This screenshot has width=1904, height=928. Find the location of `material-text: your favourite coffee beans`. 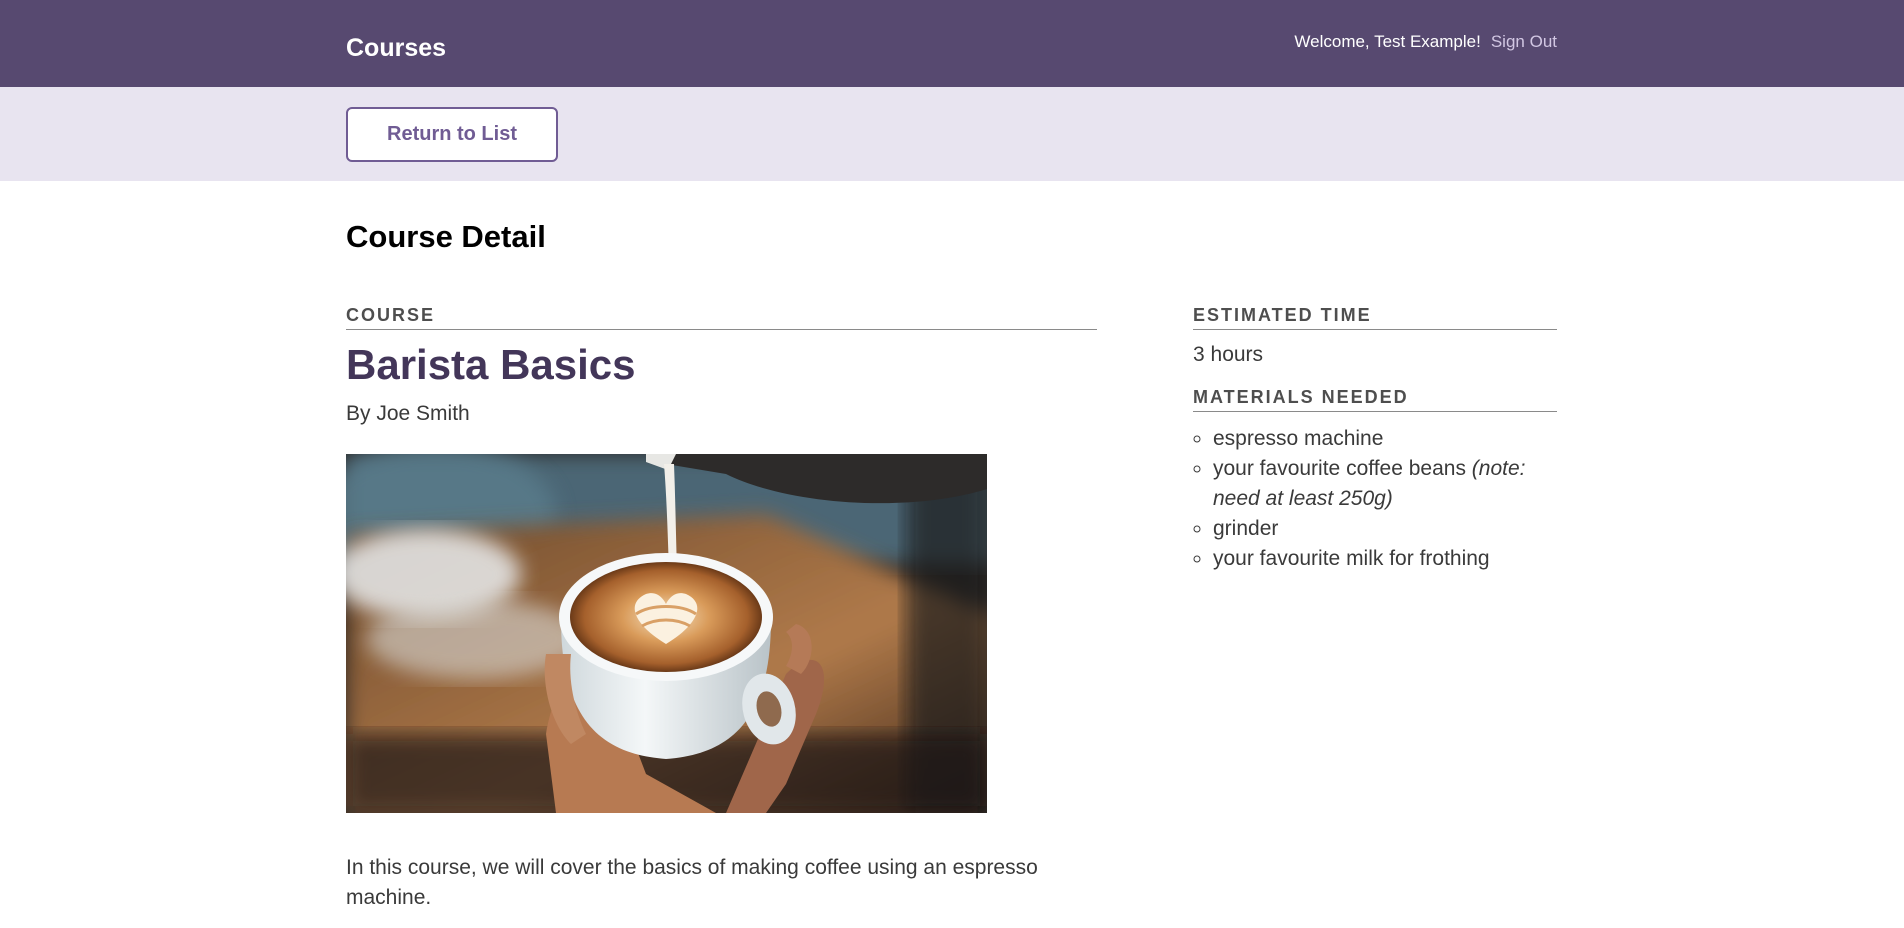

material-text: your favourite coffee beans is located at coordinates (1342, 468).